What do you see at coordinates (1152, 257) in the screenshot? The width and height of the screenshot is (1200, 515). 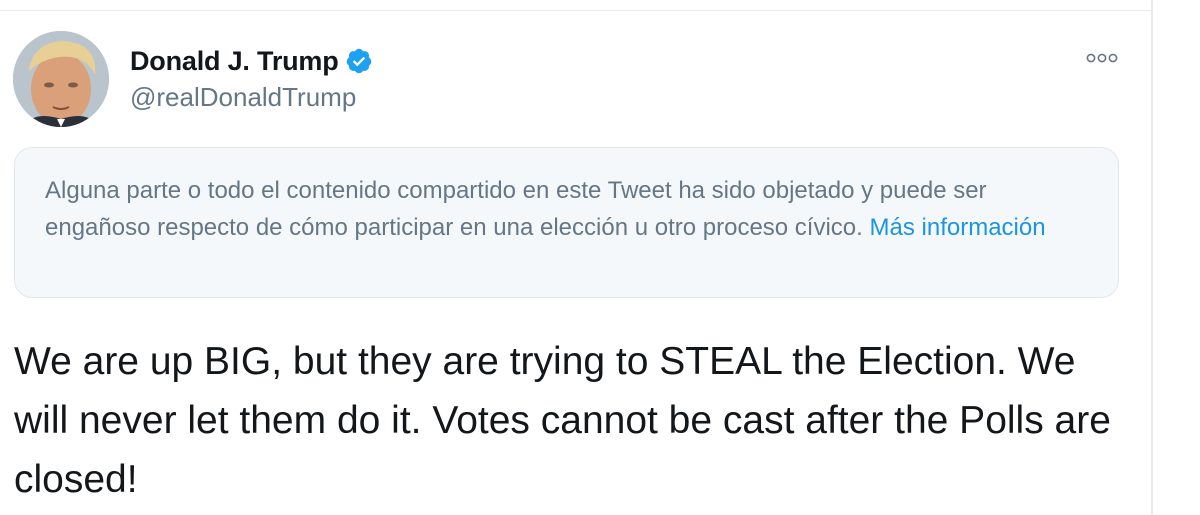 I see `column-border` at bounding box center [1152, 257].